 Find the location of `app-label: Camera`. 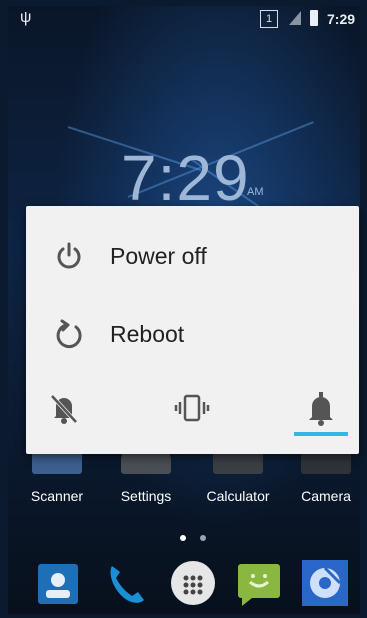

app-label: Camera is located at coordinates (326, 496).